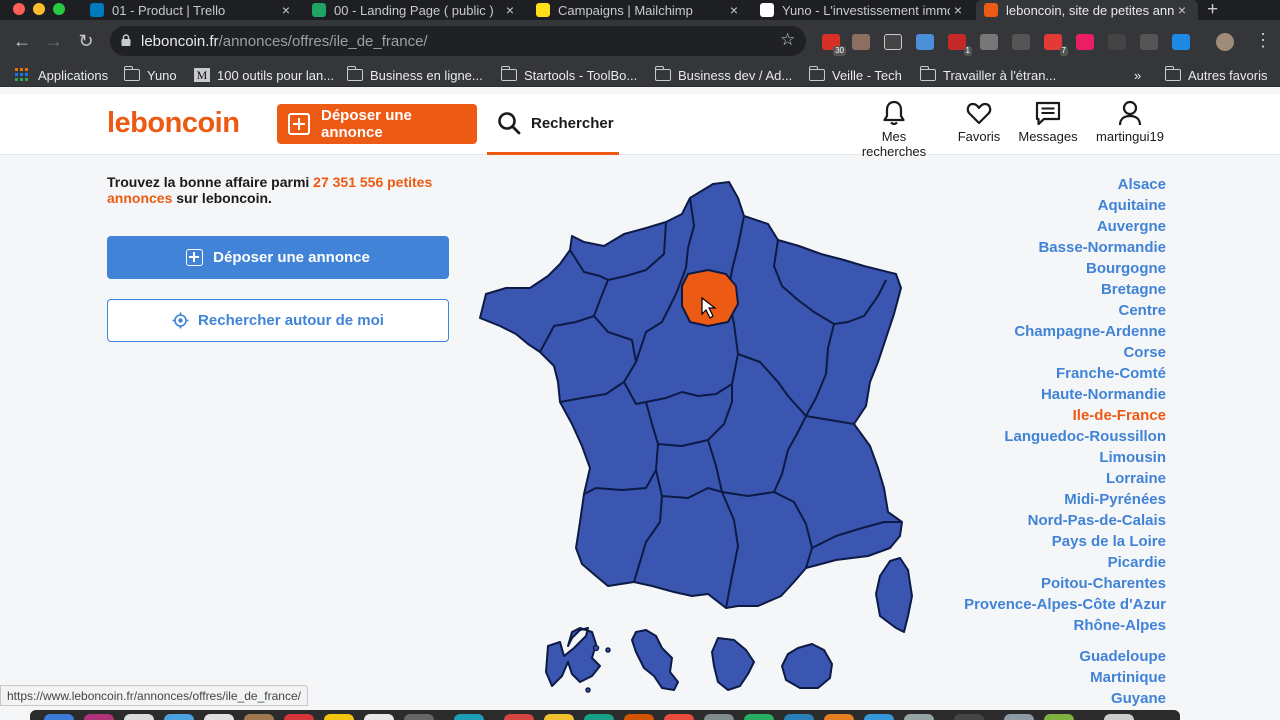 Image resolution: width=1280 pixels, height=720 pixels. I want to click on reload-button: ↻, so click(86, 41).